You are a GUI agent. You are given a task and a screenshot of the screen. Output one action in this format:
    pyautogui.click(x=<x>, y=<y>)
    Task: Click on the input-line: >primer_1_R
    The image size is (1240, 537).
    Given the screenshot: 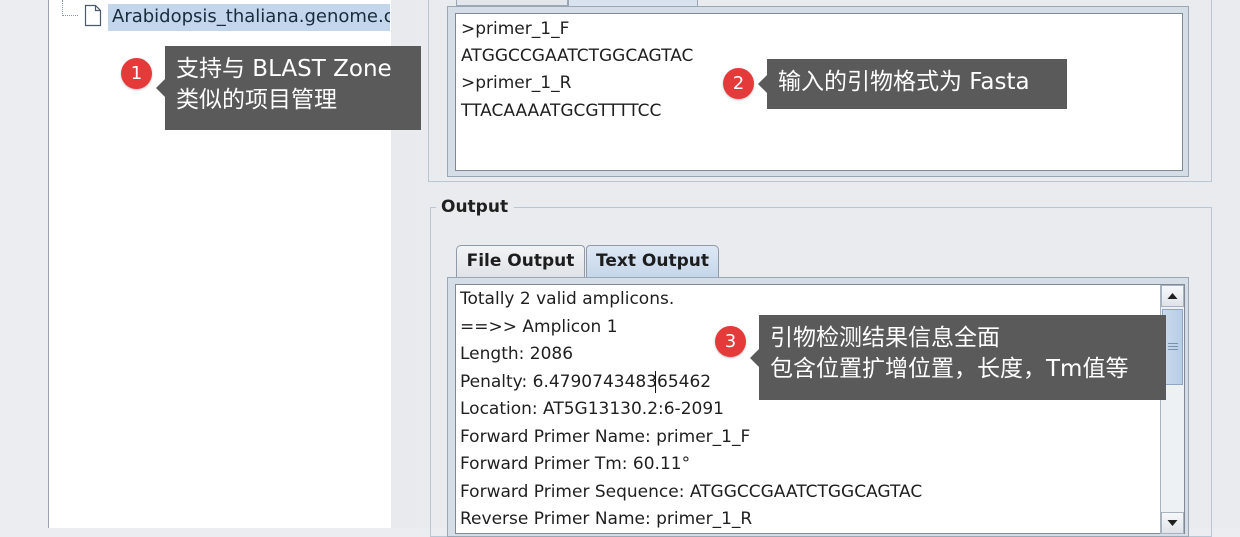 What is the action you would take?
    pyautogui.click(x=516, y=83)
    